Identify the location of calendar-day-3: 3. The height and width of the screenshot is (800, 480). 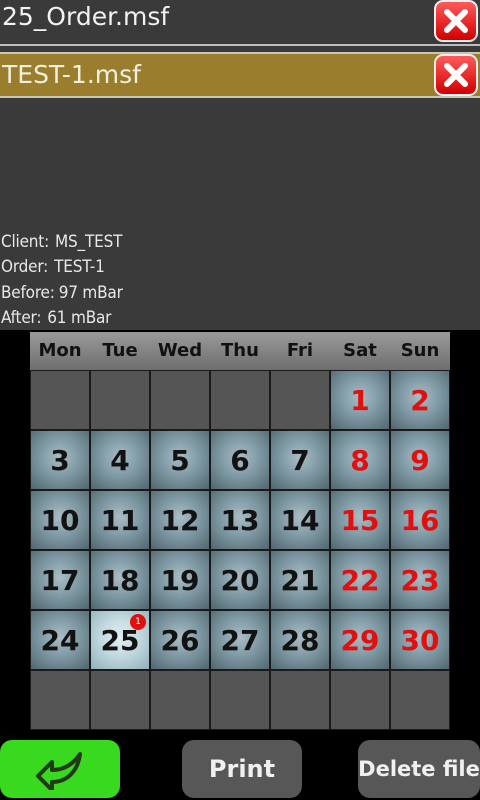
(60, 460).